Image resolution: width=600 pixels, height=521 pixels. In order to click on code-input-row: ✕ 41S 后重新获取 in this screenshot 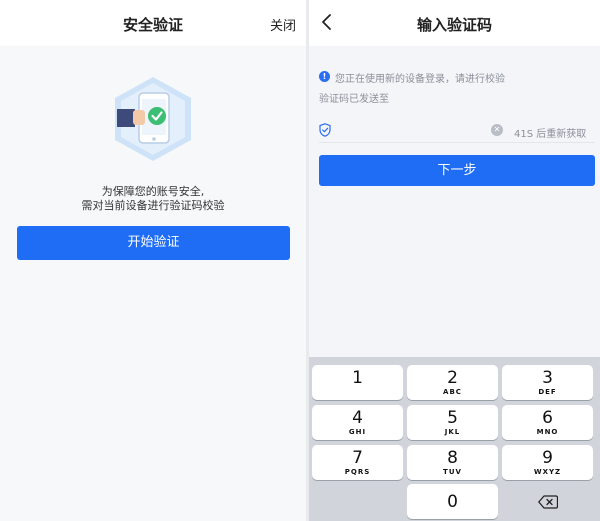, I will do `click(457, 131)`.